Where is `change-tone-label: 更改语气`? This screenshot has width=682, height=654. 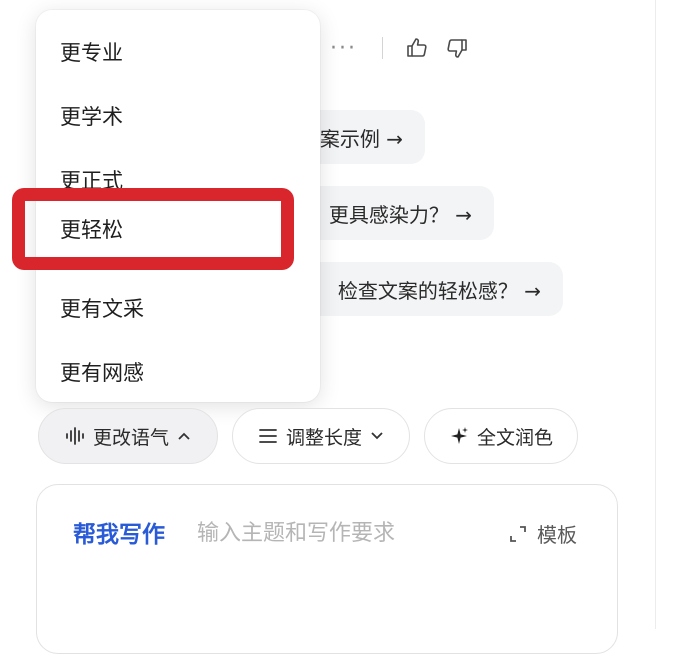
change-tone-label: 更改语气 is located at coordinates (130, 437).